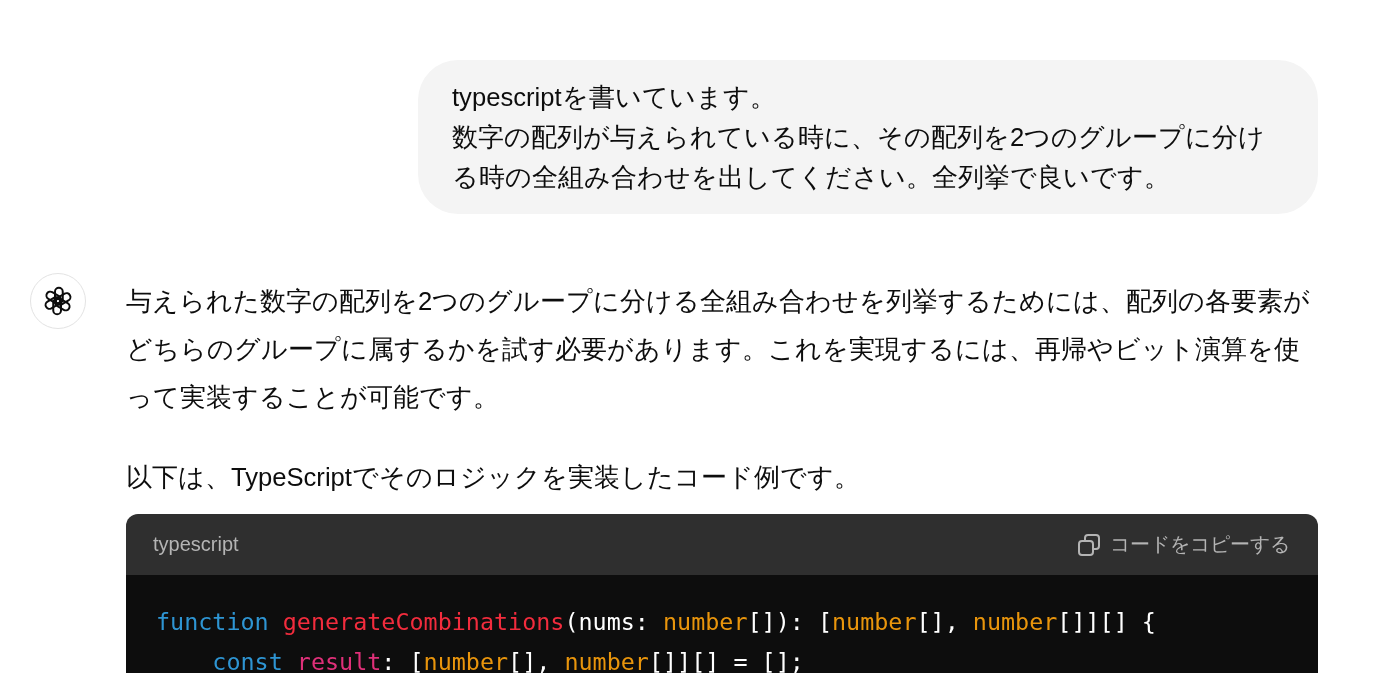 This screenshot has width=1400, height=673. Describe the element at coordinates (508, 660) in the screenshot. I see `code-line: const result: [number[], number[]][] = [];` at that location.